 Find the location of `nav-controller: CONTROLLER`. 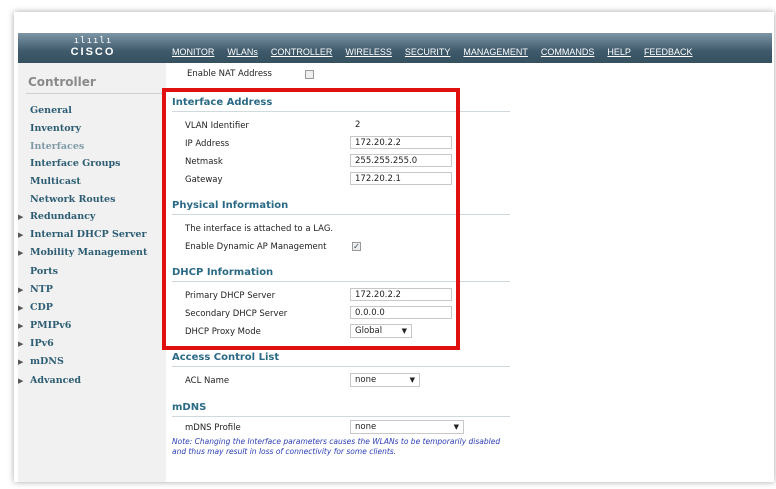

nav-controller: CONTROLLER is located at coordinates (302, 54).